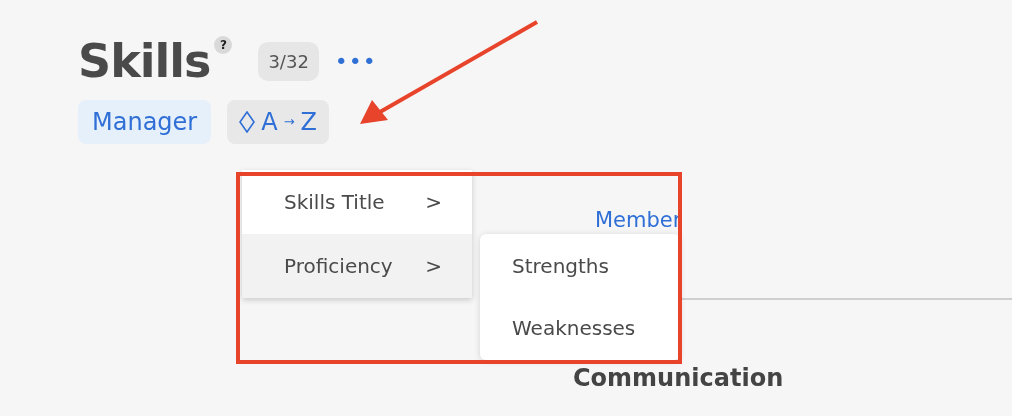  What do you see at coordinates (223, 45) in the screenshot?
I see `help-badge: ?` at bounding box center [223, 45].